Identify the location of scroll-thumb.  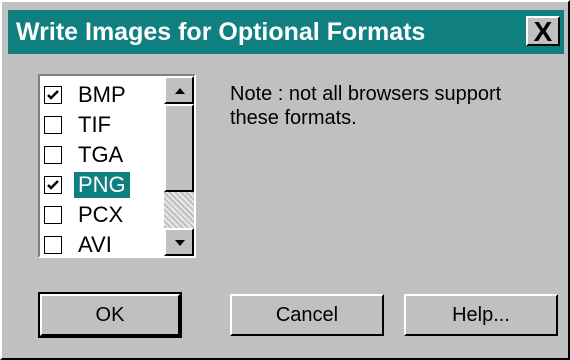
(179, 148).